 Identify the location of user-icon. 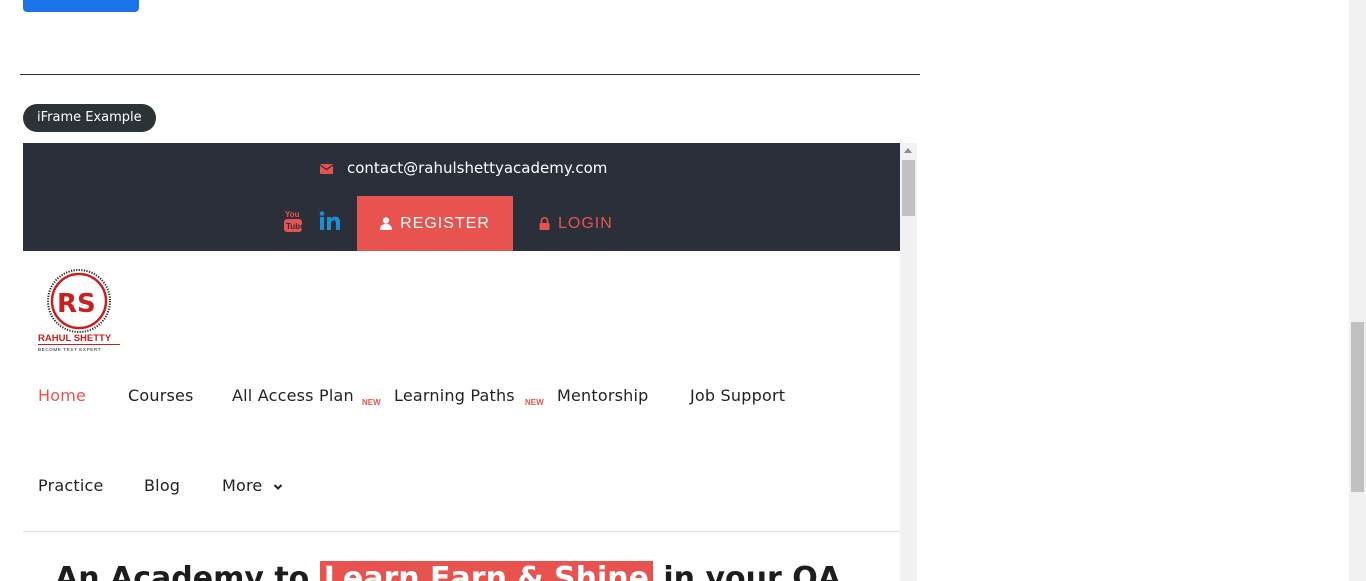
(386, 223).